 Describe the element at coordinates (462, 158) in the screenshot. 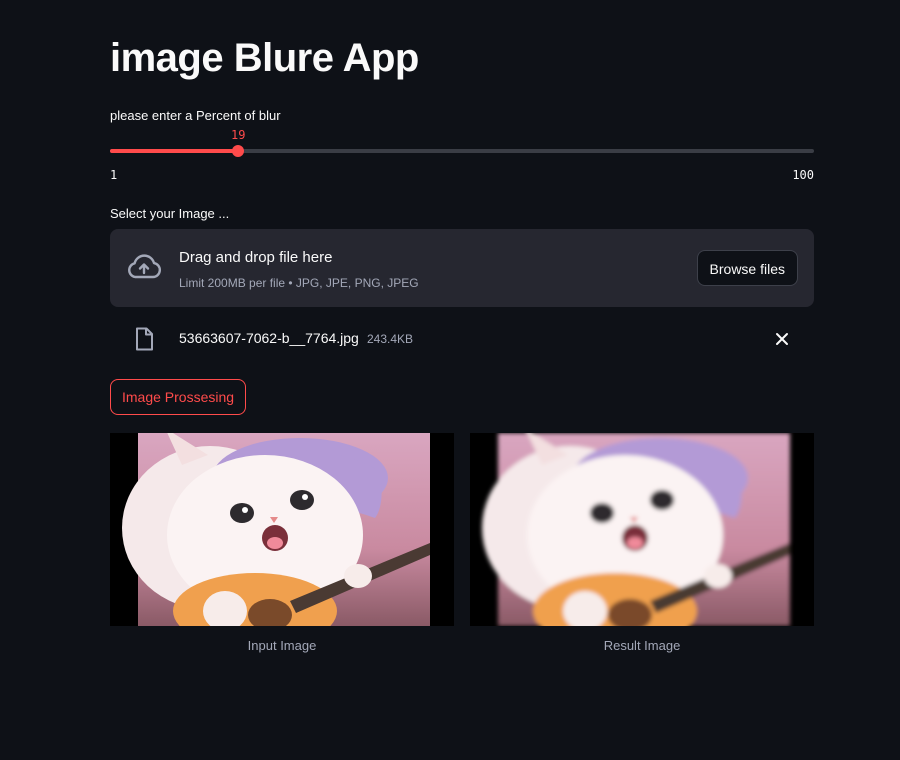

I see `blur-slider: 19 1 100` at that location.